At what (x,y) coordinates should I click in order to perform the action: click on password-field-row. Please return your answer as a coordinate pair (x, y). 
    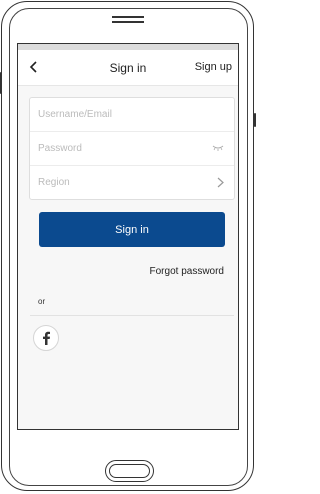
    Looking at the image, I should click on (132, 149).